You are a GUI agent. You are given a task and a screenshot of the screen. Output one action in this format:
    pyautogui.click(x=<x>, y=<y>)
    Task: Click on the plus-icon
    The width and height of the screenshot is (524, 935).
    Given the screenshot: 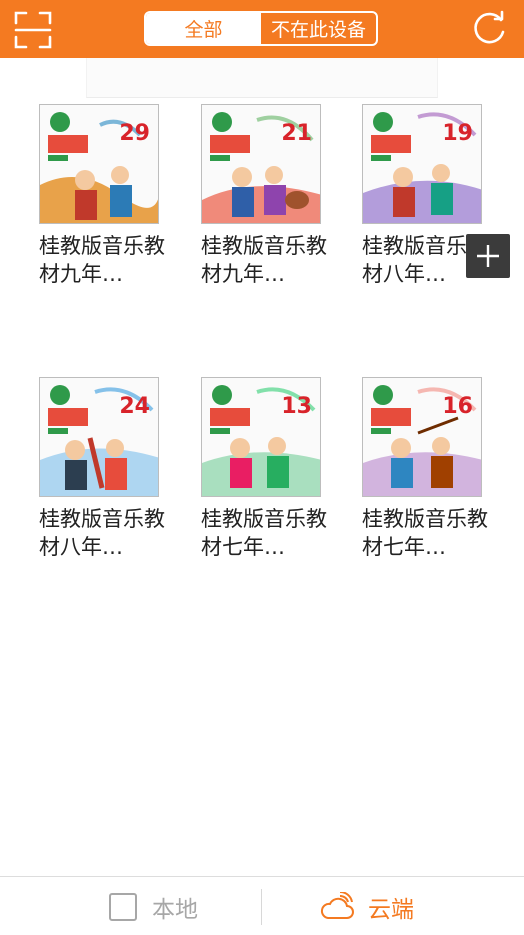 What is the action you would take?
    pyautogui.click(x=488, y=256)
    